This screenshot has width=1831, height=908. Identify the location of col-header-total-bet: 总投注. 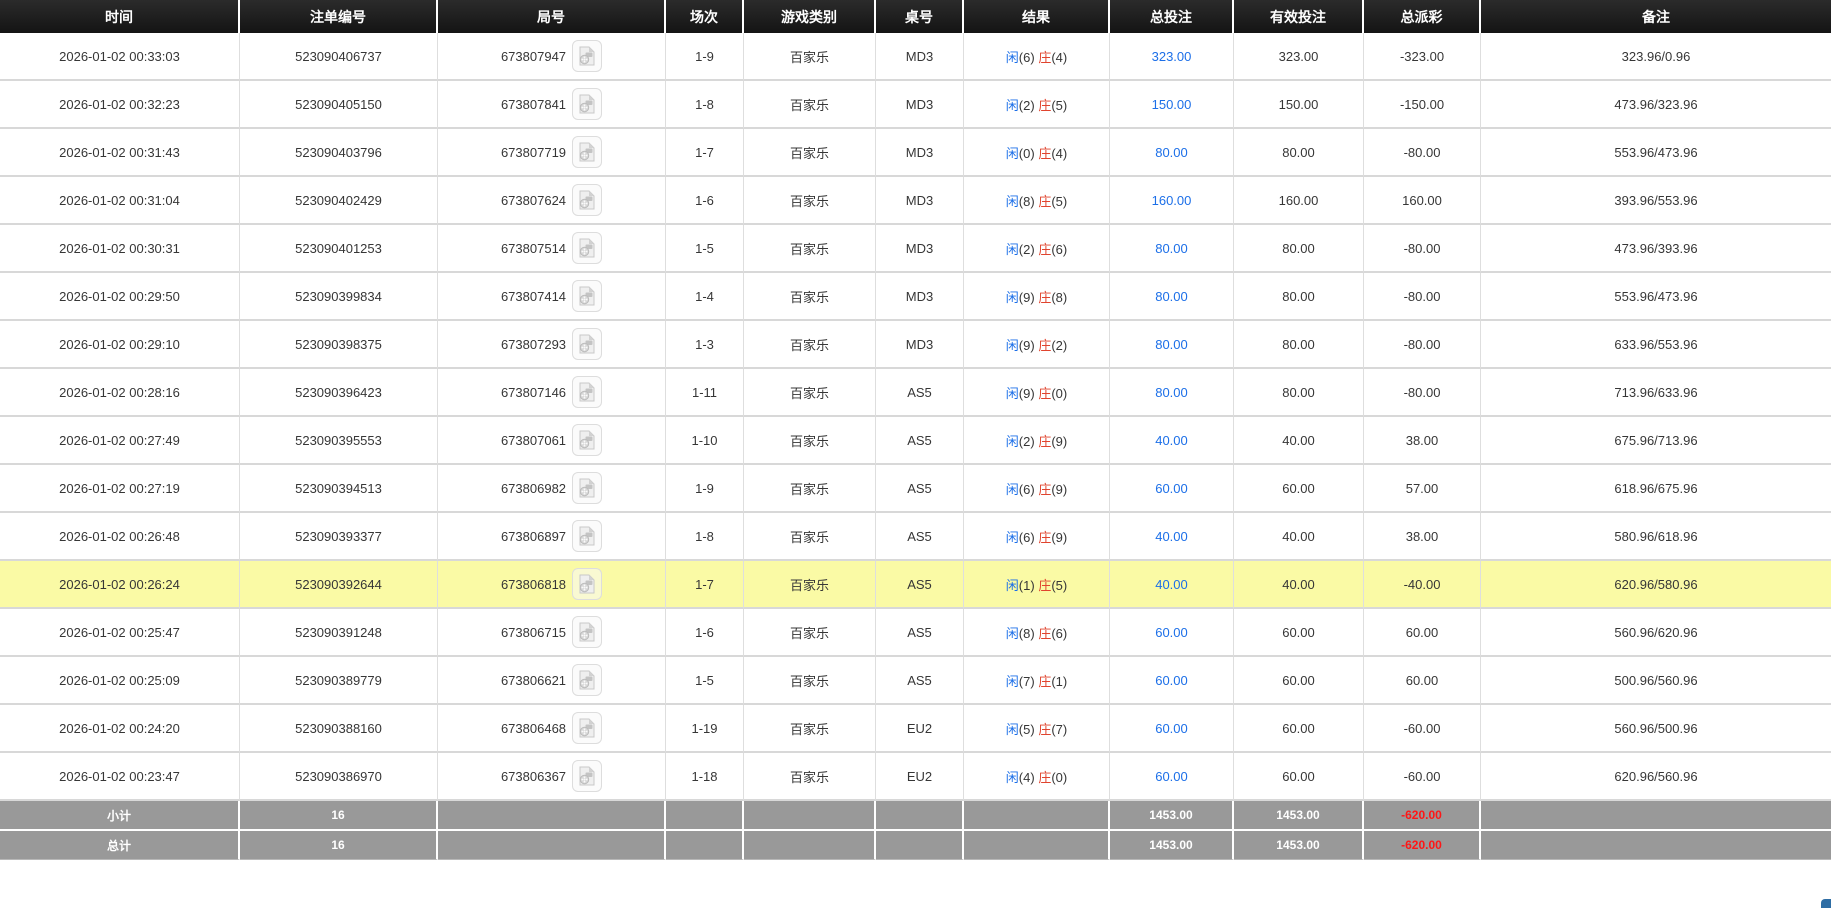
(1172, 16).